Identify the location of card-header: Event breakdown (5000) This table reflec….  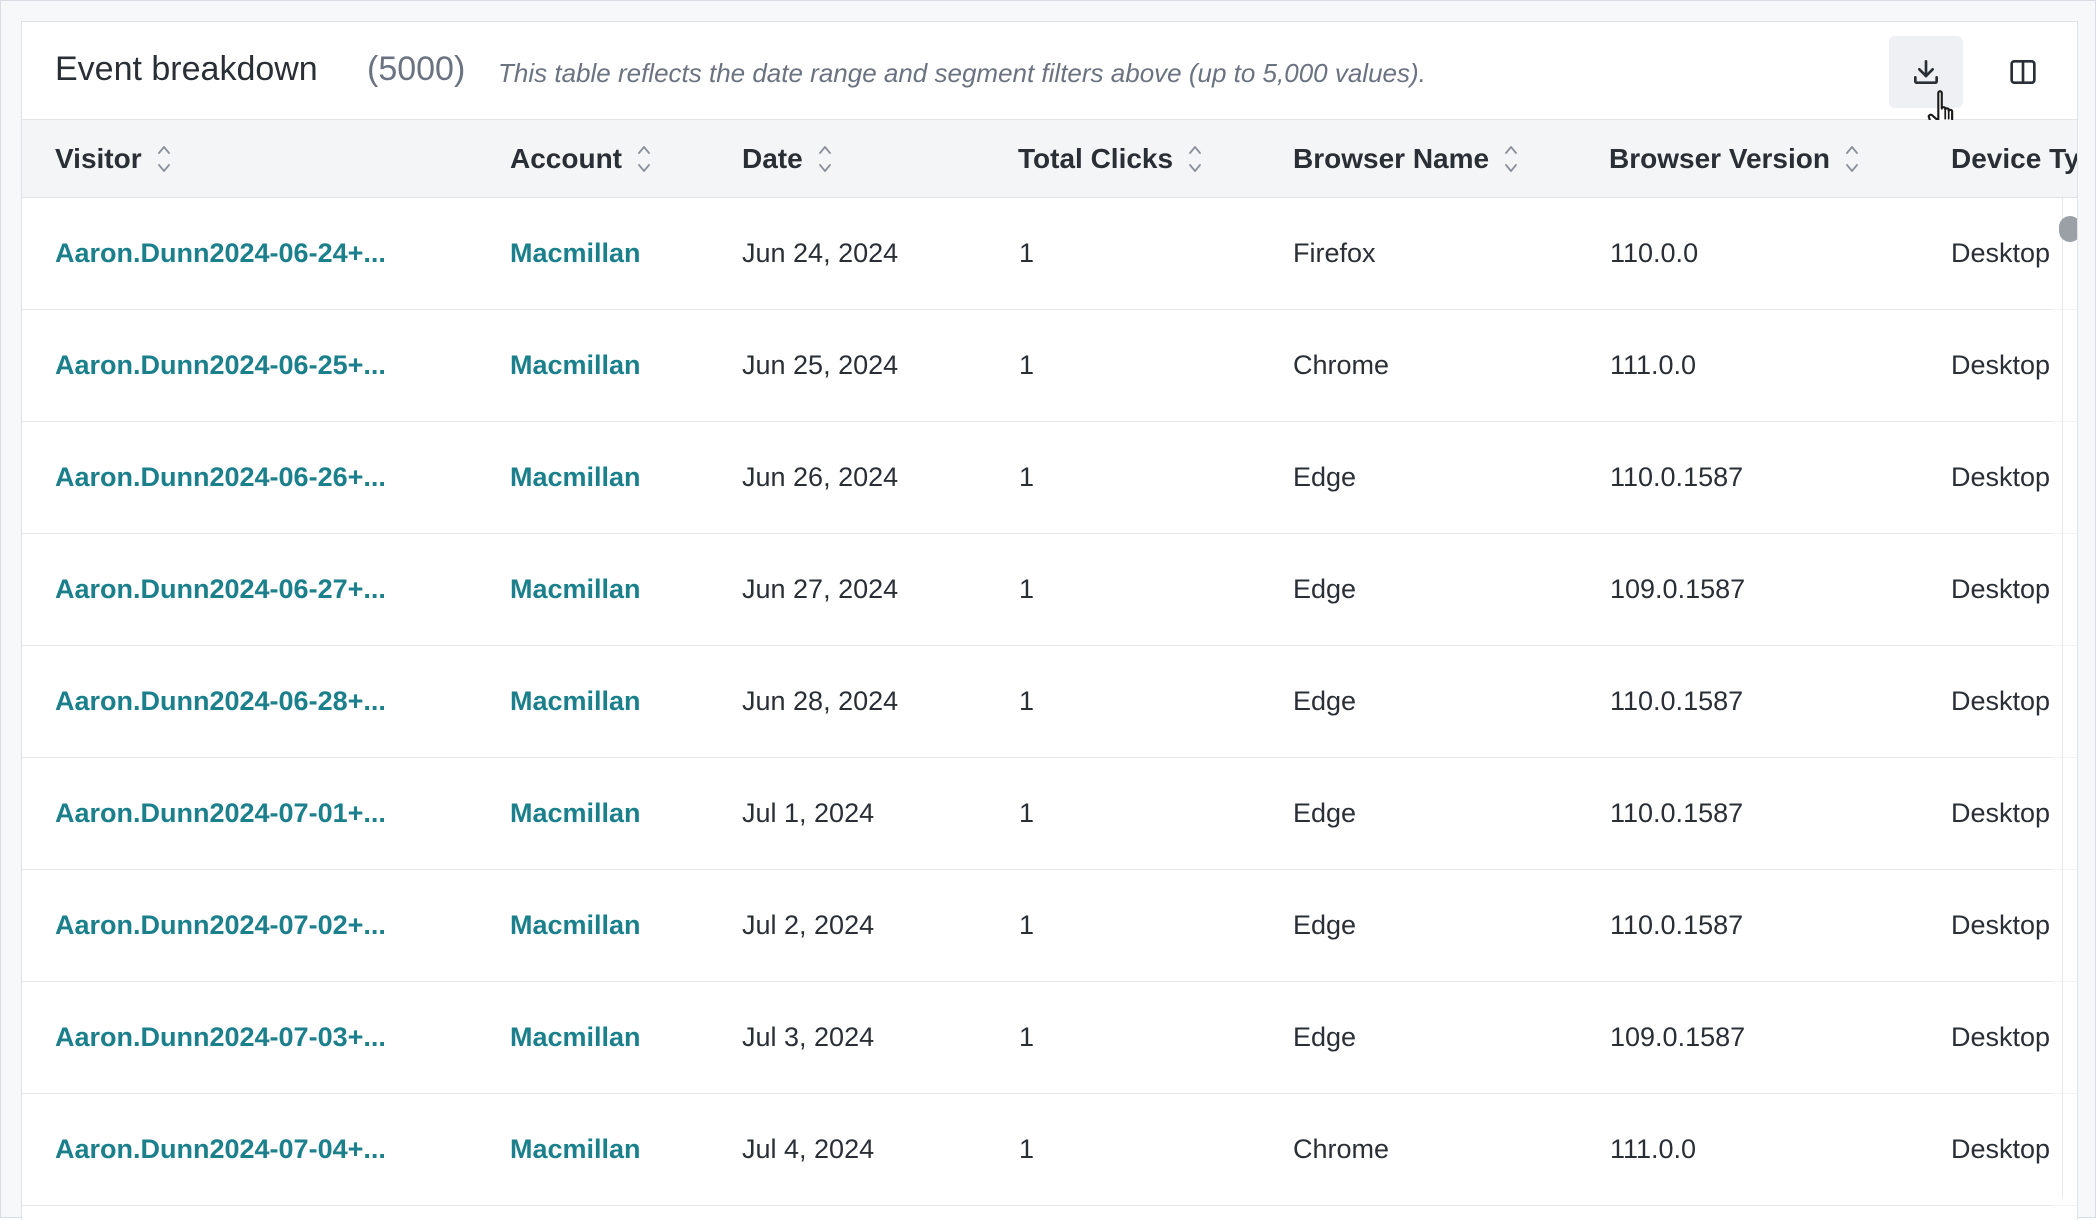
(1049, 78).